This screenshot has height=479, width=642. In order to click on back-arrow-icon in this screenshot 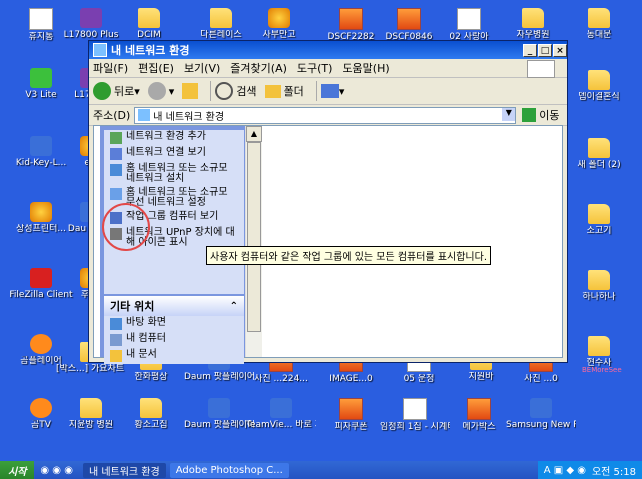, I will do `click(102, 91)`.